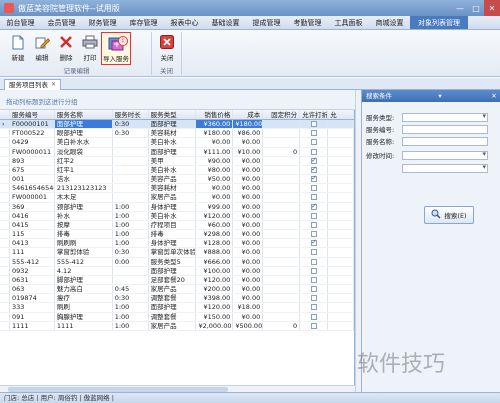 The height and width of the screenshot is (403, 500). What do you see at coordinates (307, 22) in the screenshot?
I see `menu-item: 考勤管理` at bounding box center [307, 22].